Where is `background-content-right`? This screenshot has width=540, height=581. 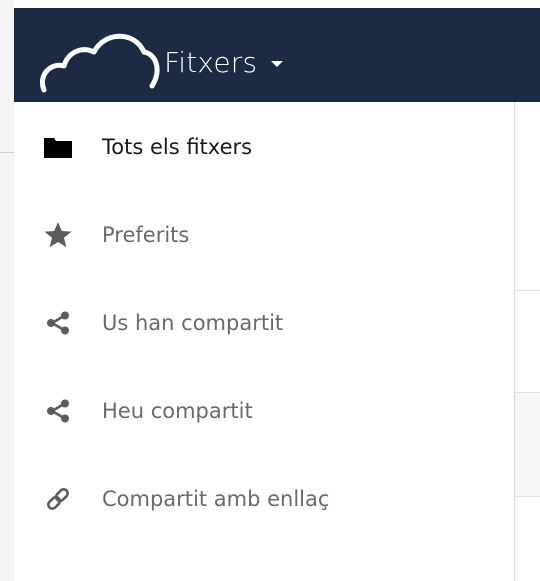
background-content-right is located at coordinates (527, 341).